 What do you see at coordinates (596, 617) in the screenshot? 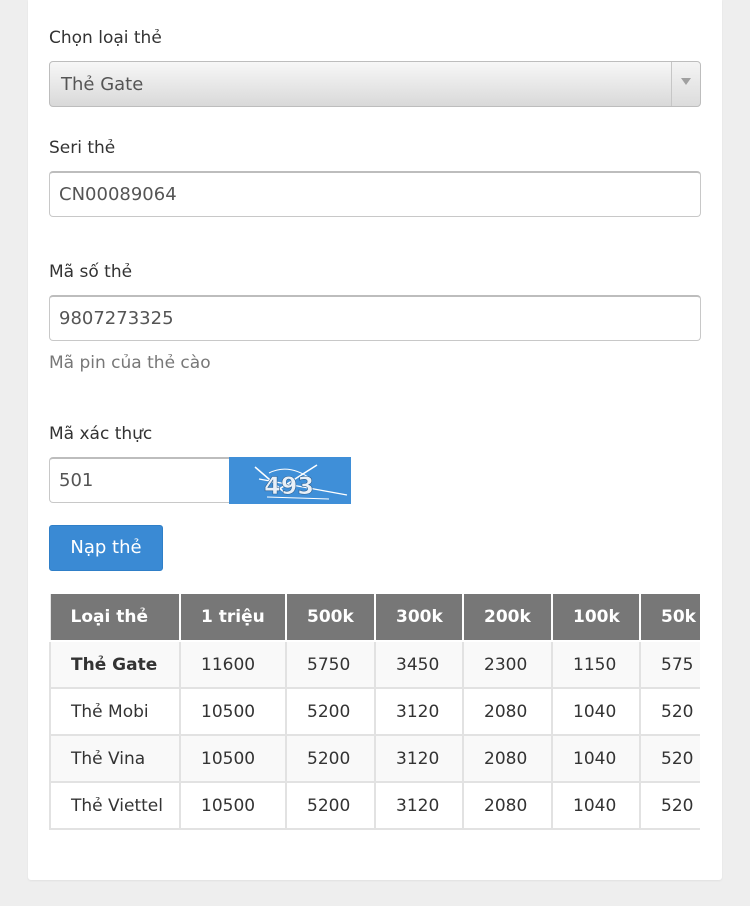
I see `column-header: 100k` at bounding box center [596, 617].